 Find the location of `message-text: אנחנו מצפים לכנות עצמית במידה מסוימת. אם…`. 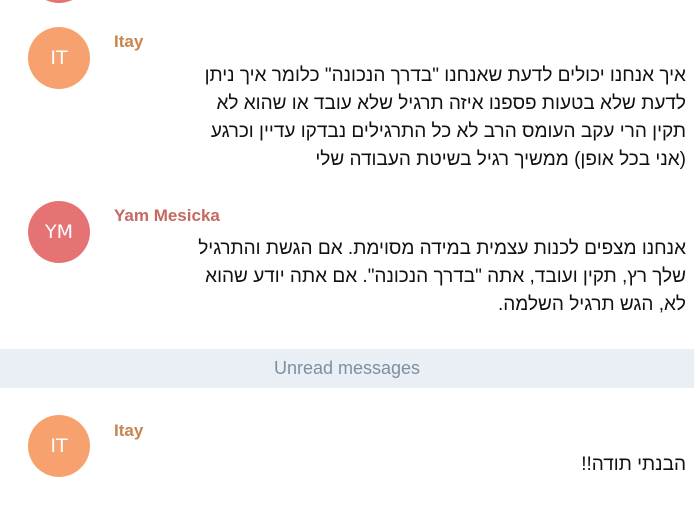

message-text: אנחנו מצפים לכנות עצמית במידה מסוימת. אם… is located at coordinates (442, 276).